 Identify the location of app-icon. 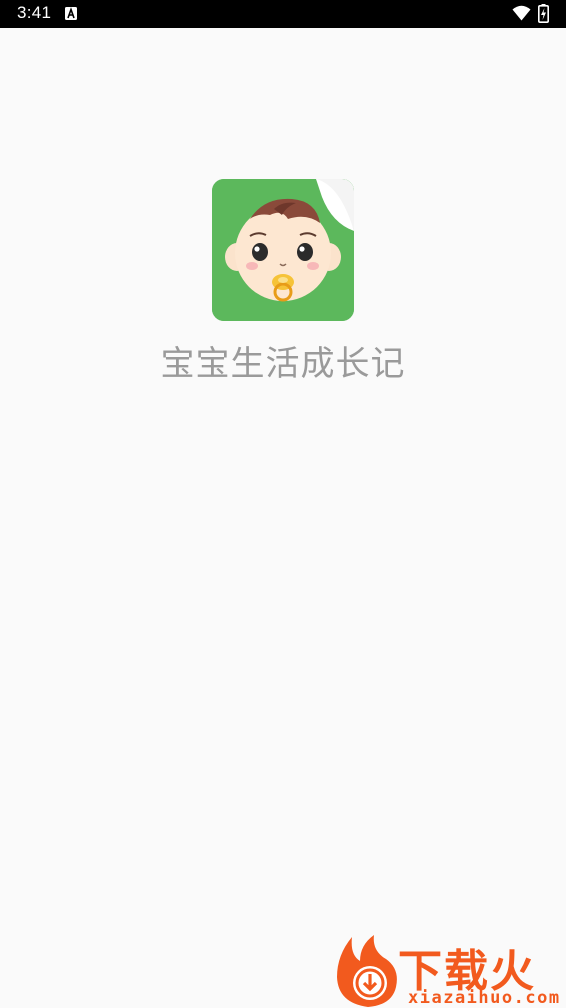
(283, 250).